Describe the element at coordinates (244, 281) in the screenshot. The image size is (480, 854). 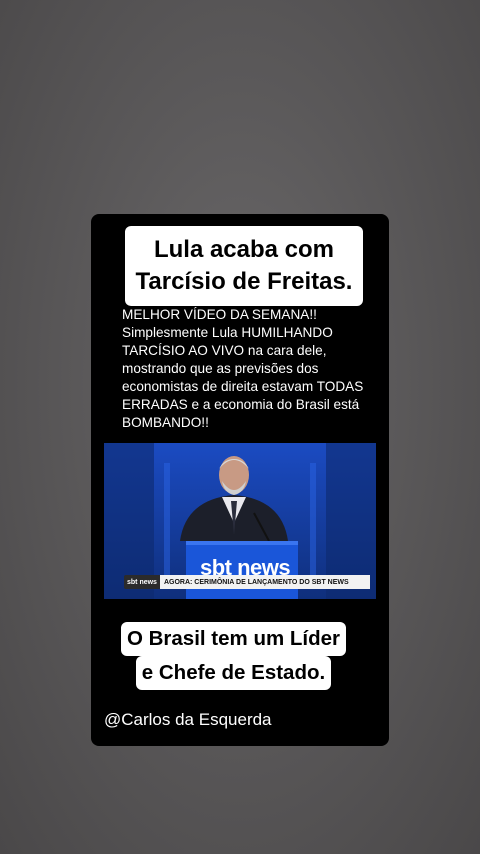
I see `title-line-2: Tarcísio de Freitas.` at that location.